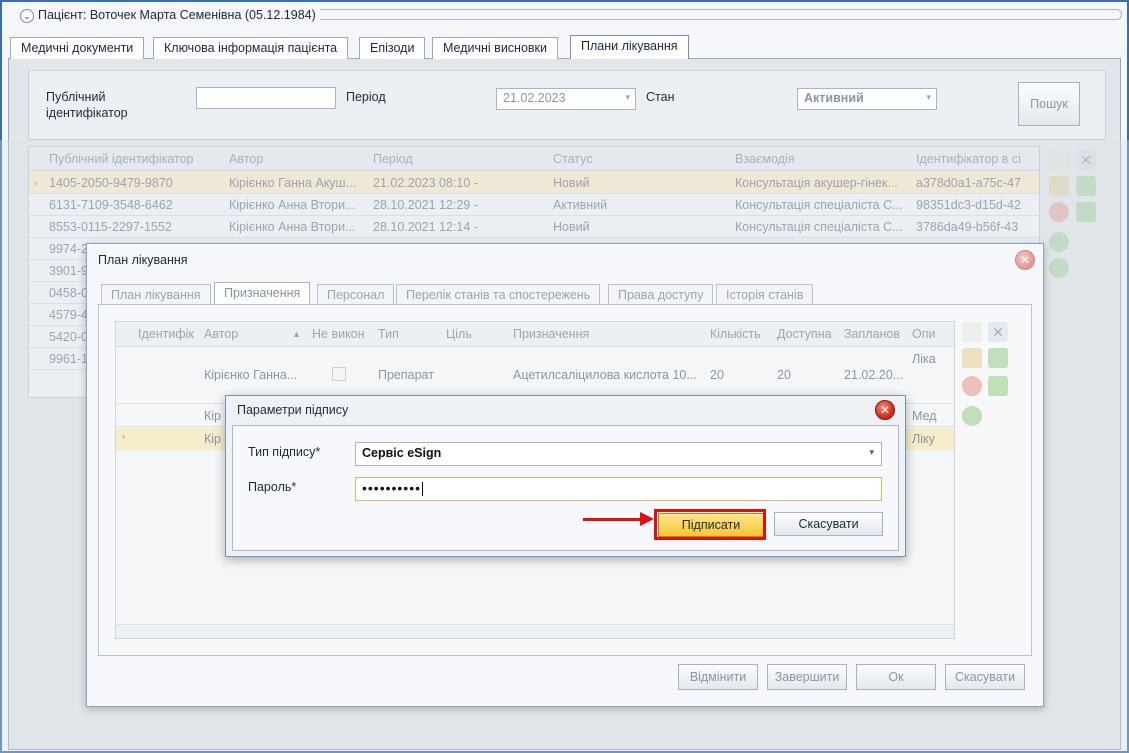 Image resolution: width=1129 pixels, height=753 pixels. I want to click on signature-dialog-title: Параметри підпису, so click(293, 410).